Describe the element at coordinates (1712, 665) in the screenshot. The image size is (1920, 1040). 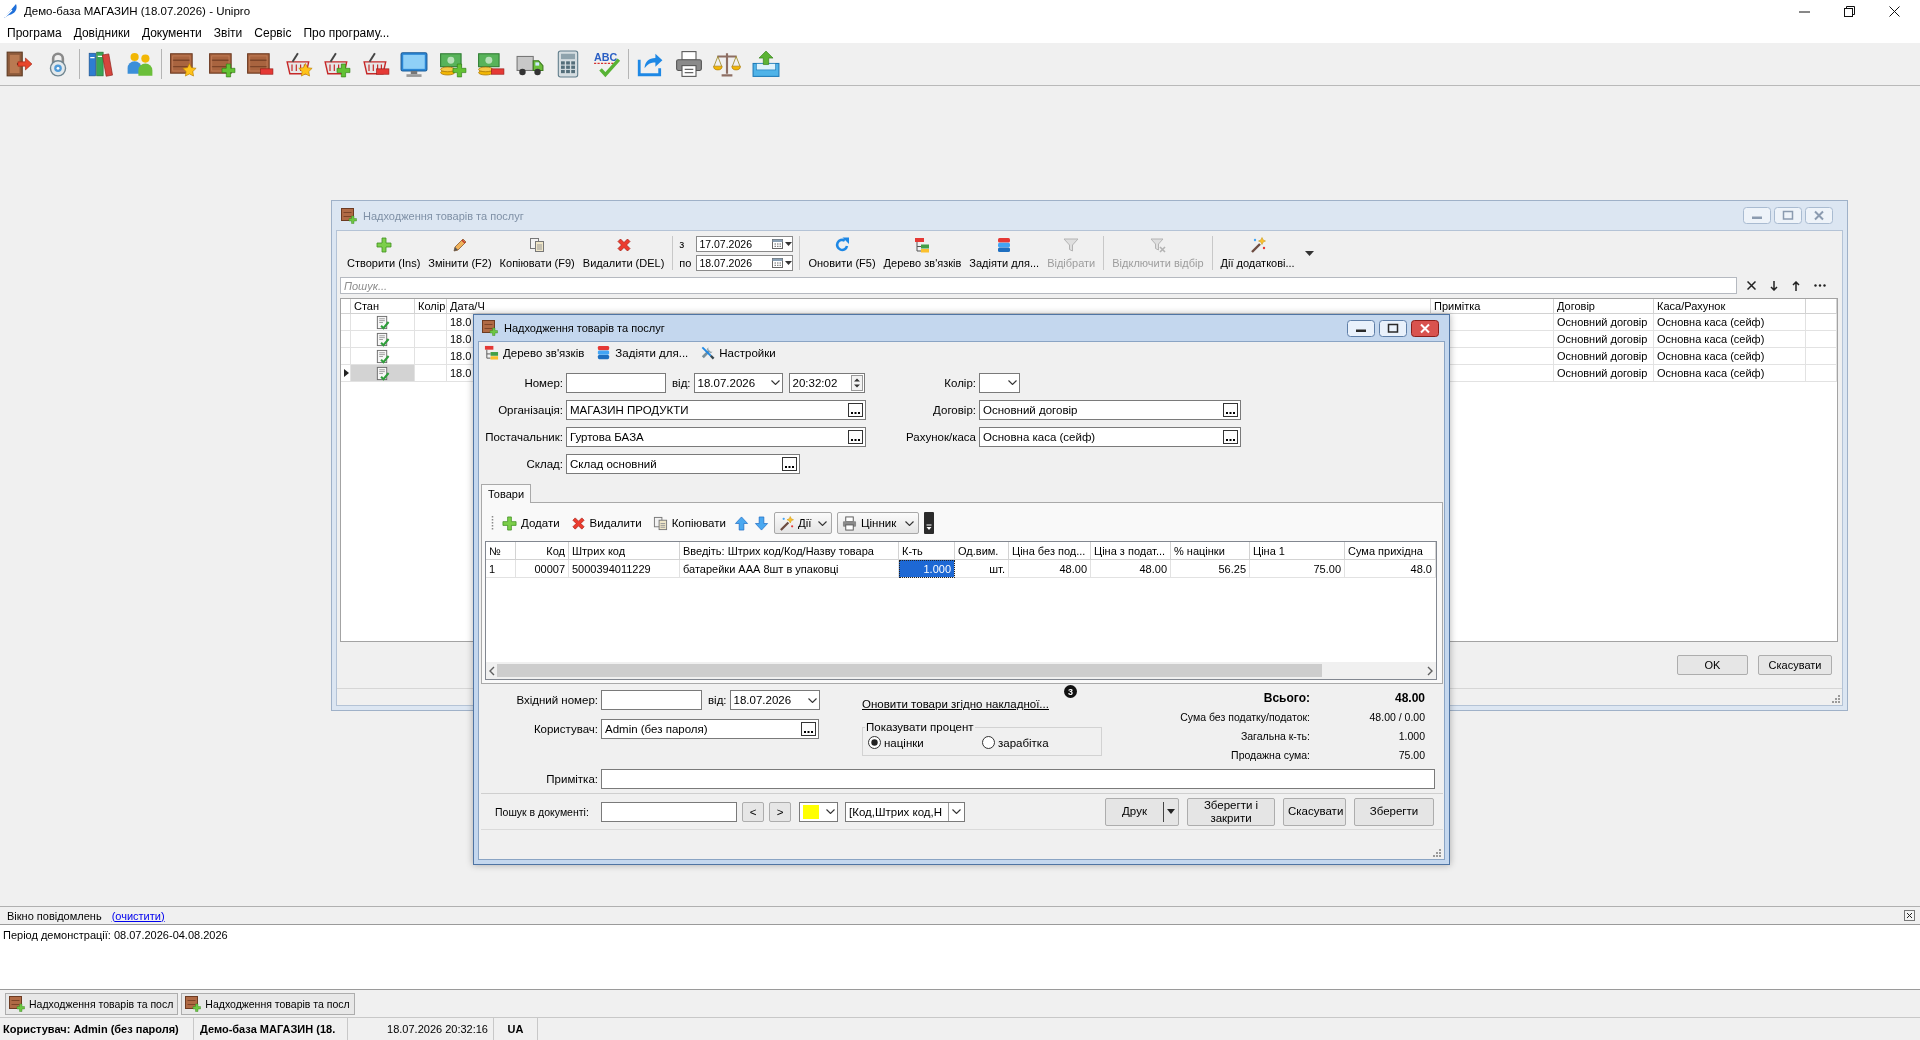
I see `dialog-button: OK` at that location.